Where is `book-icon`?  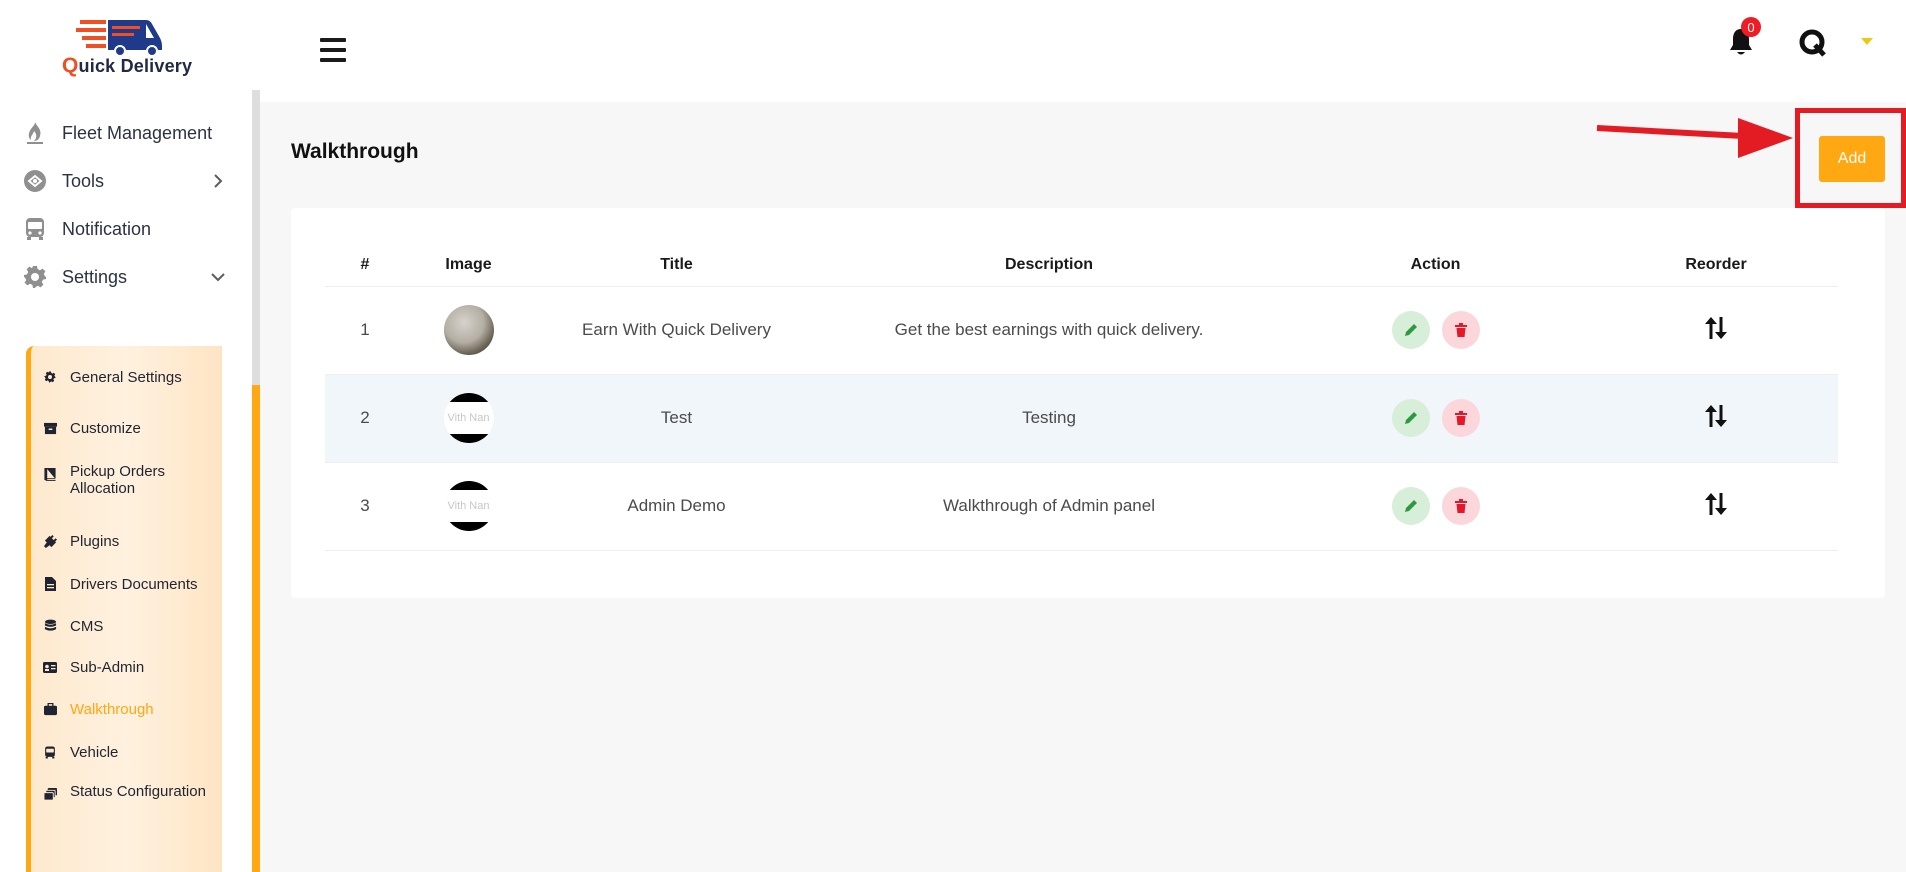 book-icon is located at coordinates (50, 474).